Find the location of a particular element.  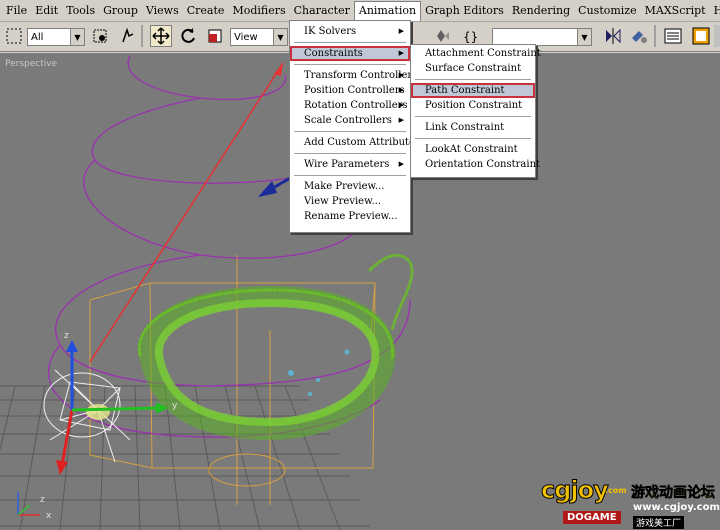

selection-filter-value: All is located at coordinates (37, 37).